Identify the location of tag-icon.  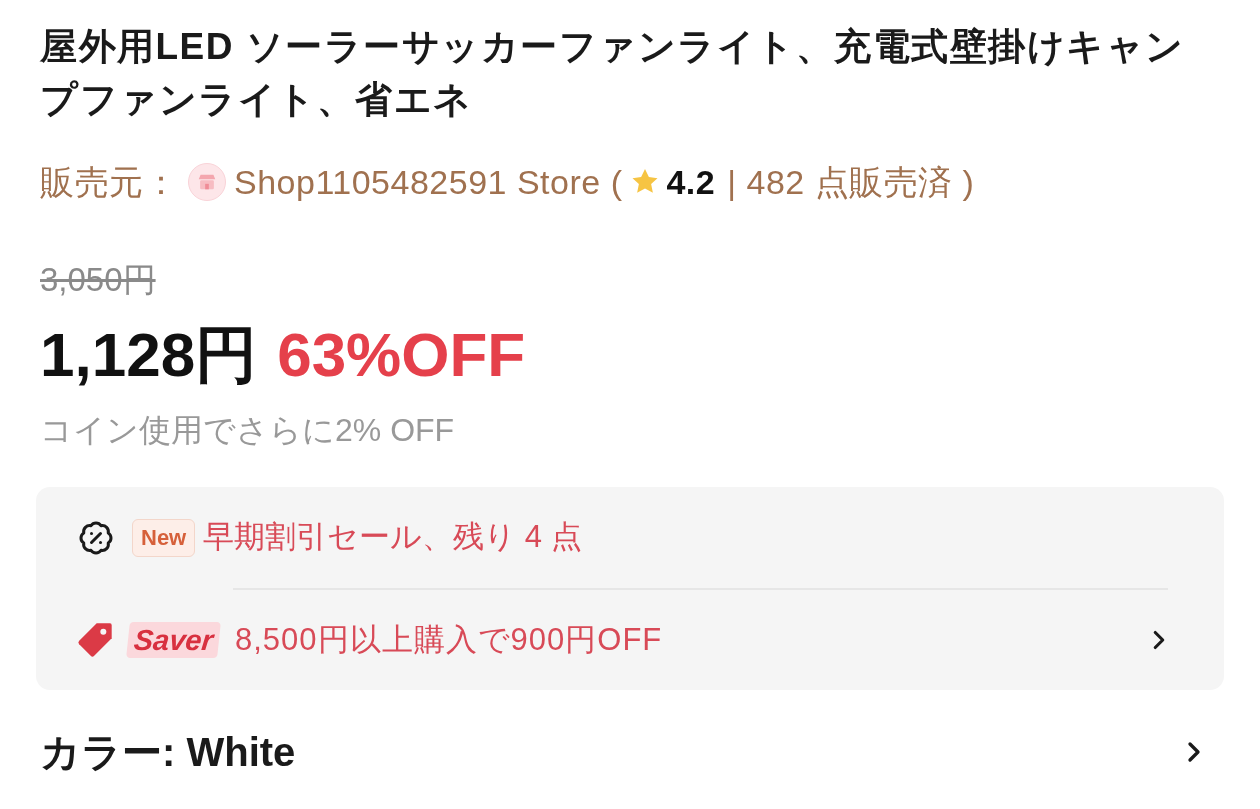
(95, 640).